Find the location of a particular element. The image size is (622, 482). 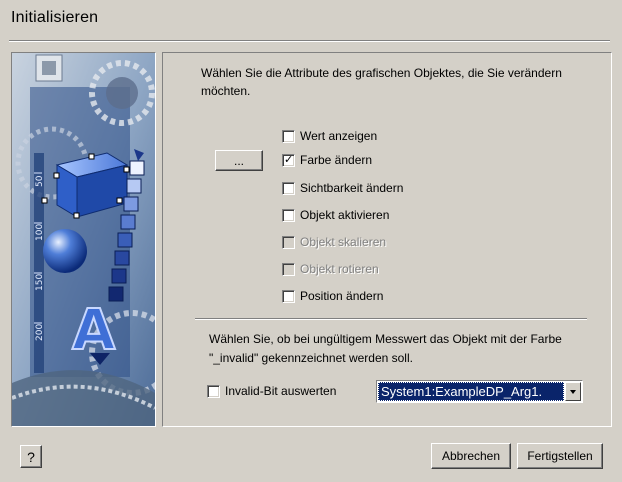

checkbox-box: ✓ is located at coordinates (288, 159).